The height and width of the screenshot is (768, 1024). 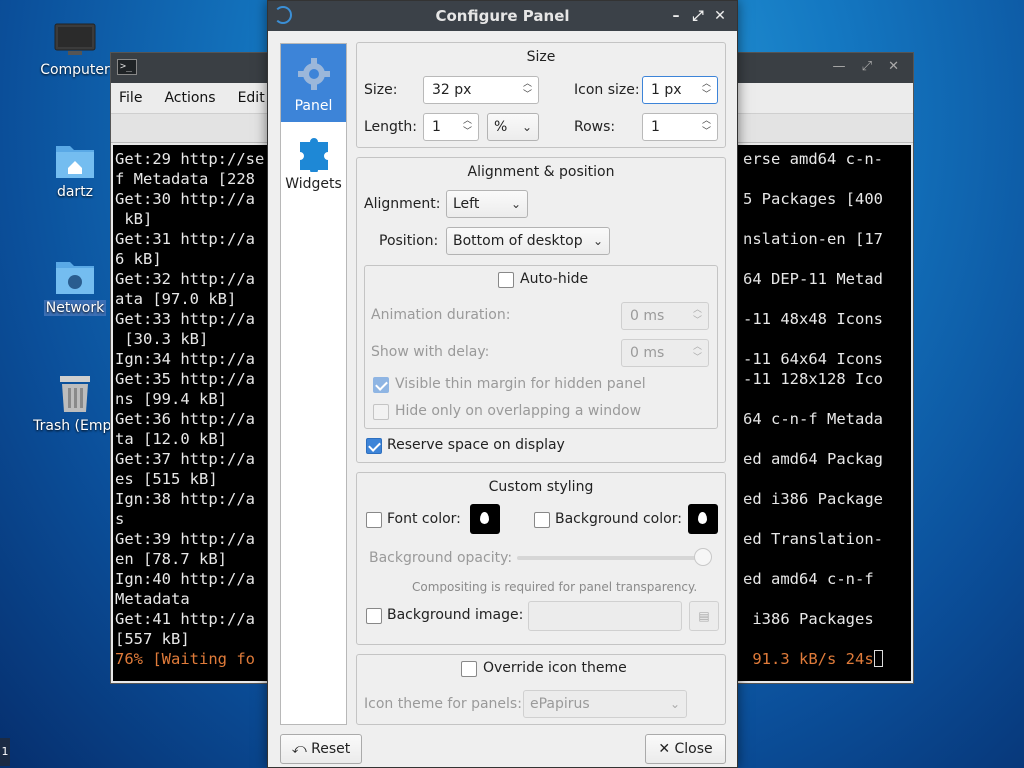 I want to click on terminal-line-right: i386 Packages, so click(x=808, y=619).